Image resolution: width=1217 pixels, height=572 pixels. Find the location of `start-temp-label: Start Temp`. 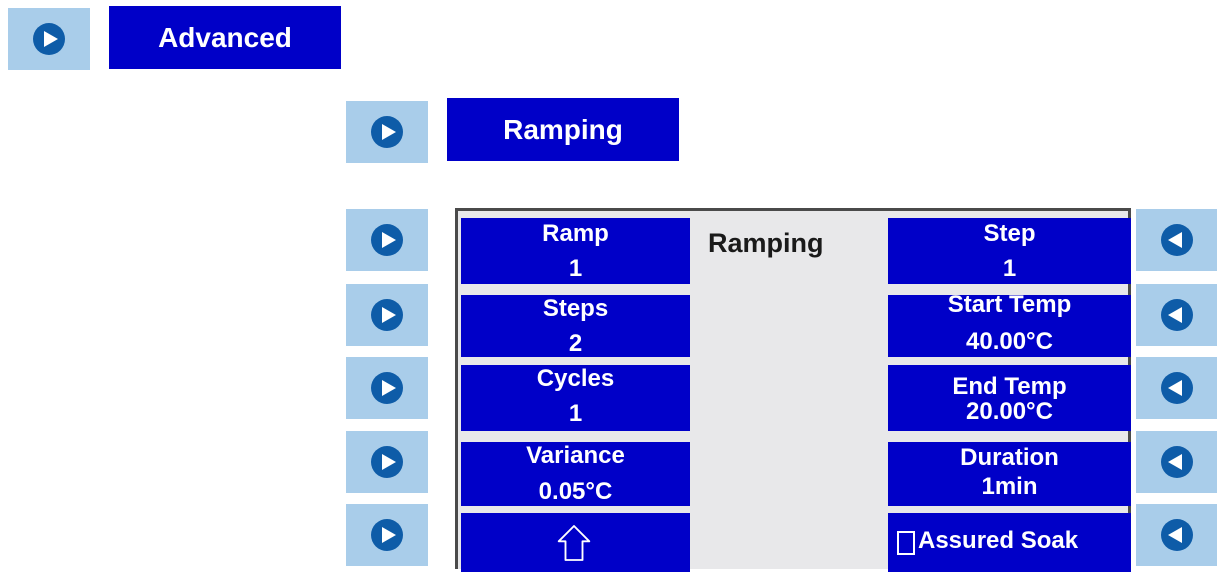

start-temp-label: Start Temp is located at coordinates (1009, 304).